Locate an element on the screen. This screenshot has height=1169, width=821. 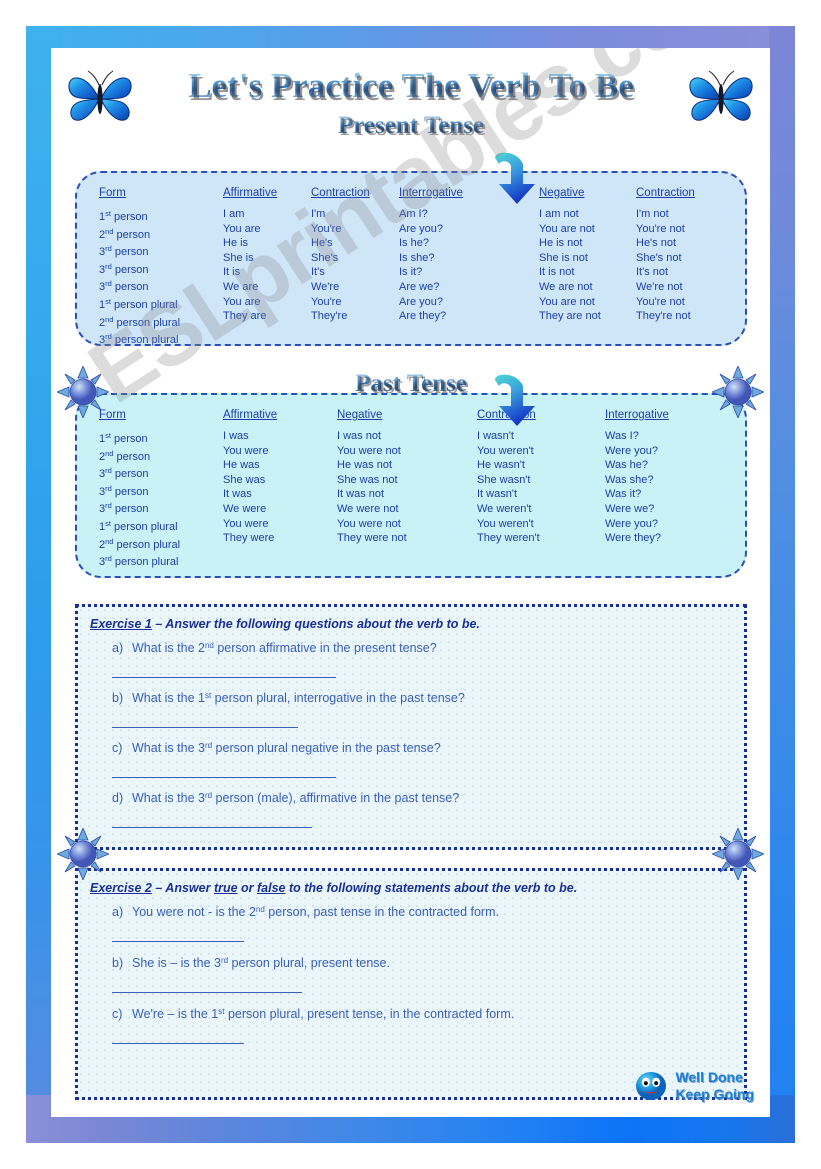
table-cell: He's is located at coordinates (322, 243).